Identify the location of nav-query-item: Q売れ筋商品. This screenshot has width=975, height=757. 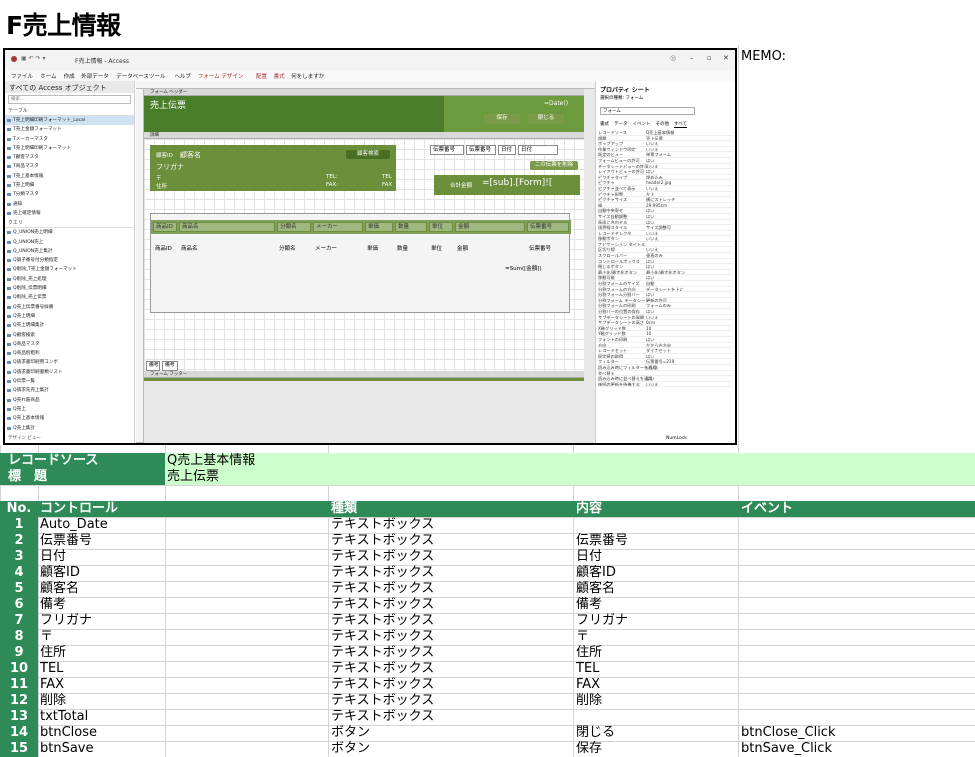
(69, 400).